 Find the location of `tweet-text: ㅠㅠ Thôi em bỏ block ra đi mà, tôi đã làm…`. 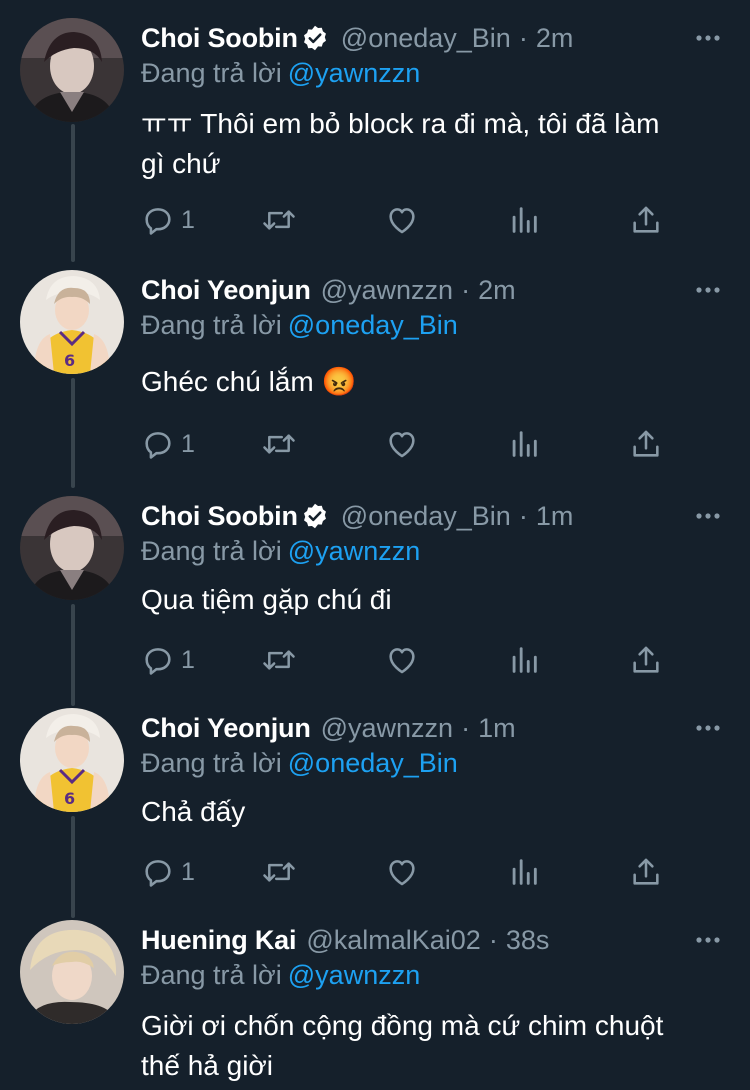

tweet-text: ㅠㅠ Thôi em bỏ block ra đi mà, tôi đã làm… is located at coordinates (441, 144).